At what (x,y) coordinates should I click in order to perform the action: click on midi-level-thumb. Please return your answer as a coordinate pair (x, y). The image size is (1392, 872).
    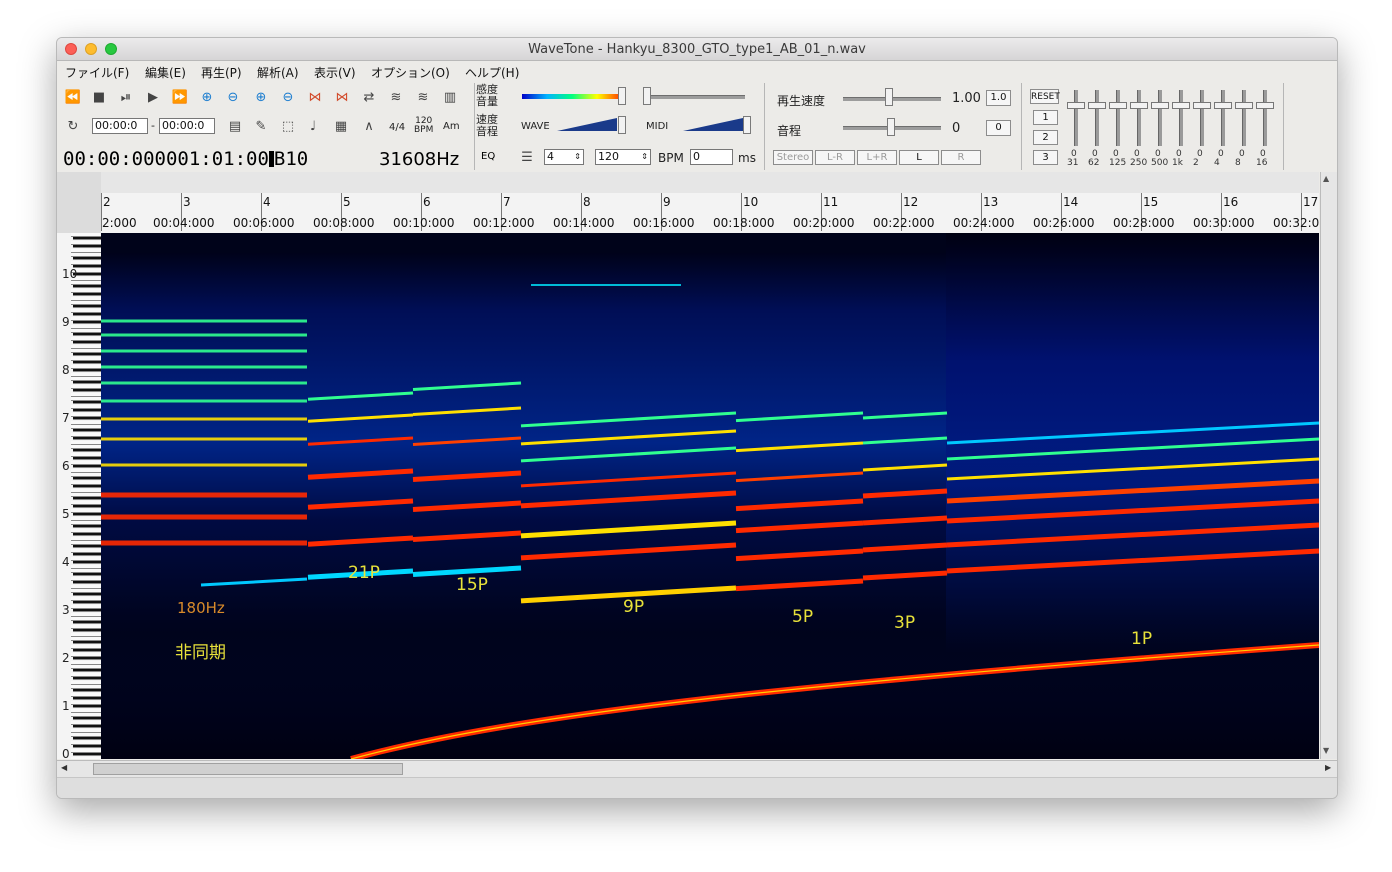
    Looking at the image, I should click on (747, 125).